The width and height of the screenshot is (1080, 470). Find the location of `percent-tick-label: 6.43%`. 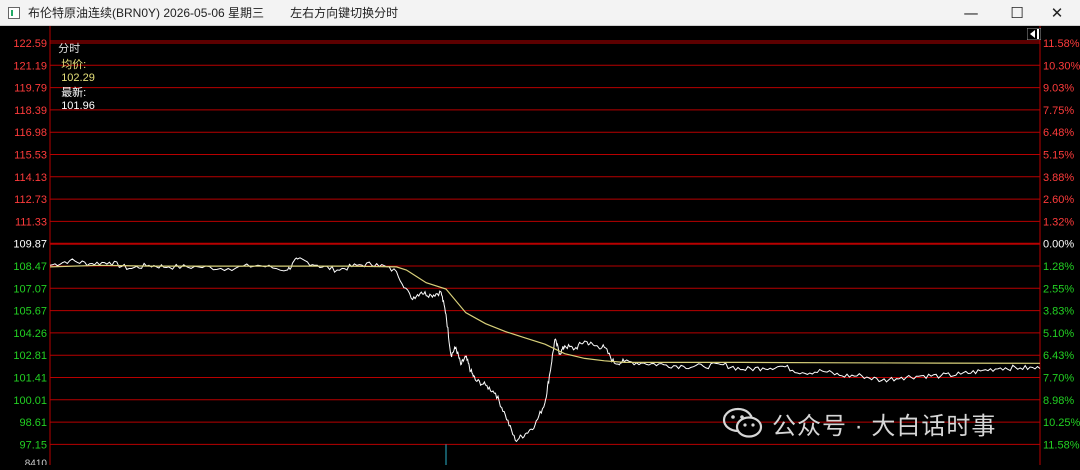

percent-tick-label: 6.43% is located at coordinates (1058, 356).